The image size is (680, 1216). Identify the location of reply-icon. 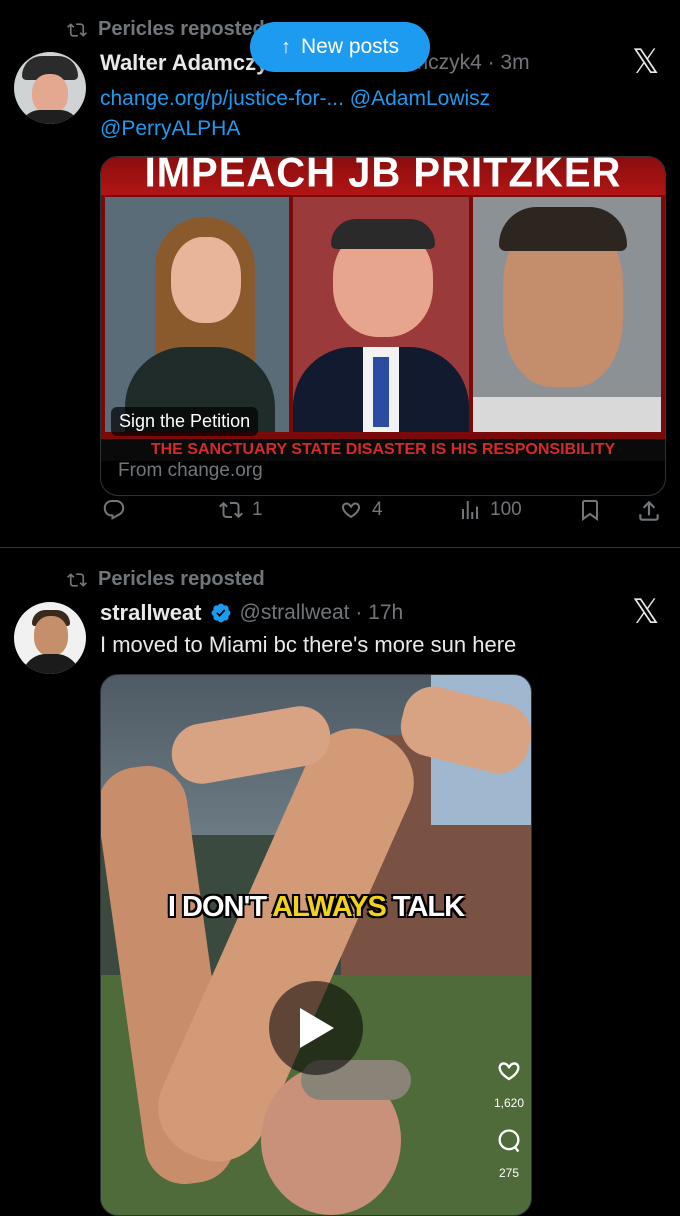
(114, 510).